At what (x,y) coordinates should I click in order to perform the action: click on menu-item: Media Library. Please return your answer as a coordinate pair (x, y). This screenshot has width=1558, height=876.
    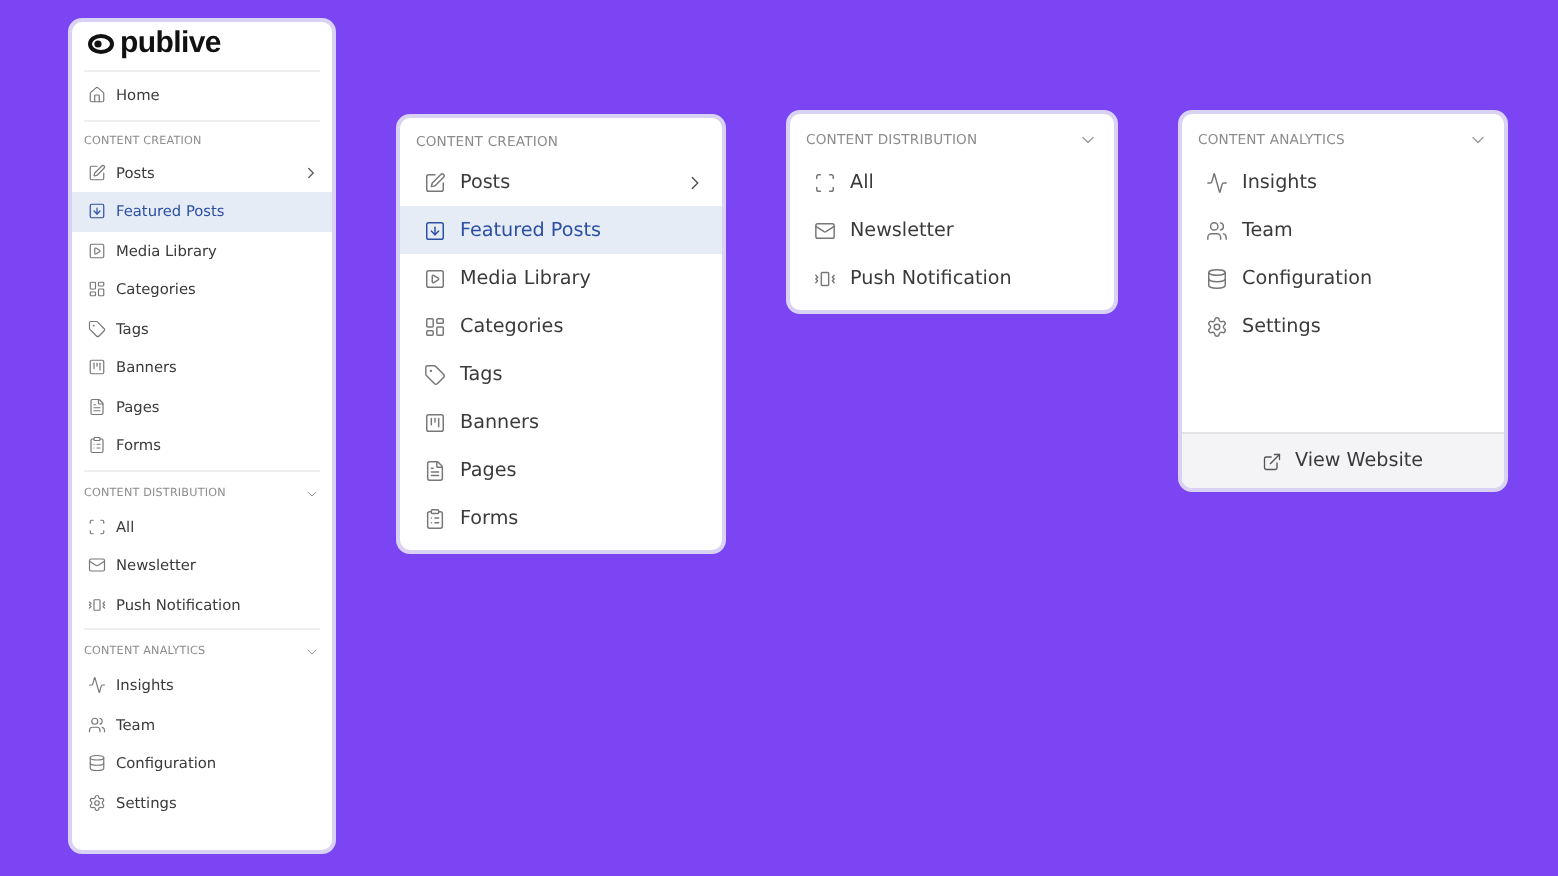
    Looking at the image, I should click on (561, 278).